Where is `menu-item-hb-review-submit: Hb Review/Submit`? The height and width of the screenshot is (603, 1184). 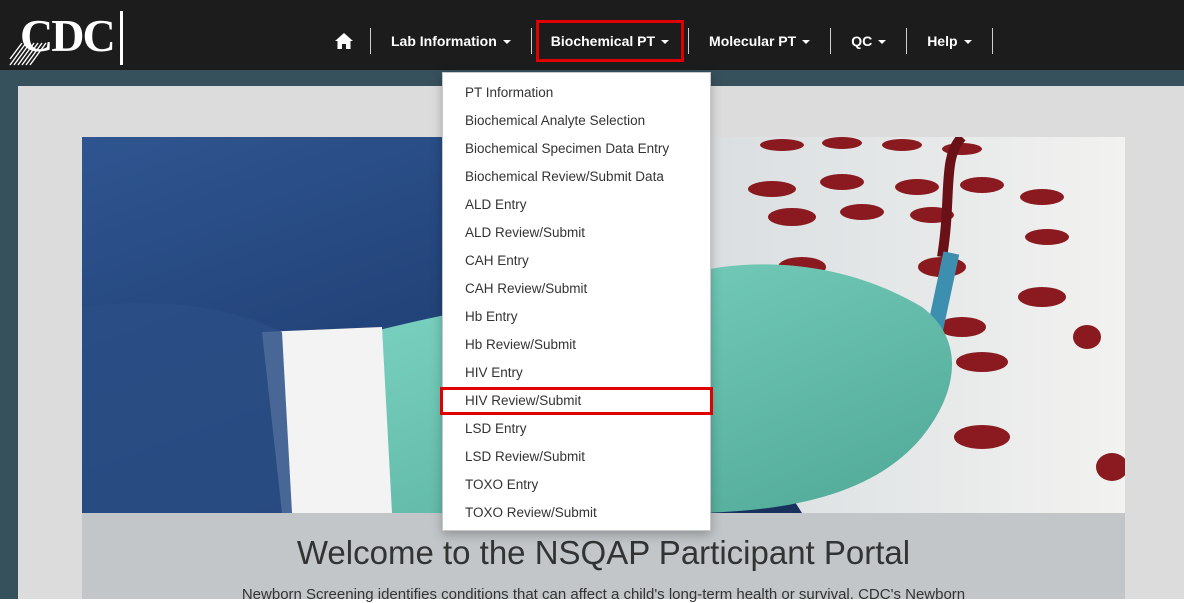 menu-item-hb-review-submit: Hb Review/Submit is located at coordinates (576, 345).